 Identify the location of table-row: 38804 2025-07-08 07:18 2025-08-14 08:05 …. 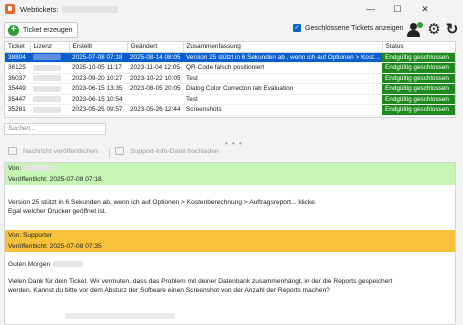
(230, 57).